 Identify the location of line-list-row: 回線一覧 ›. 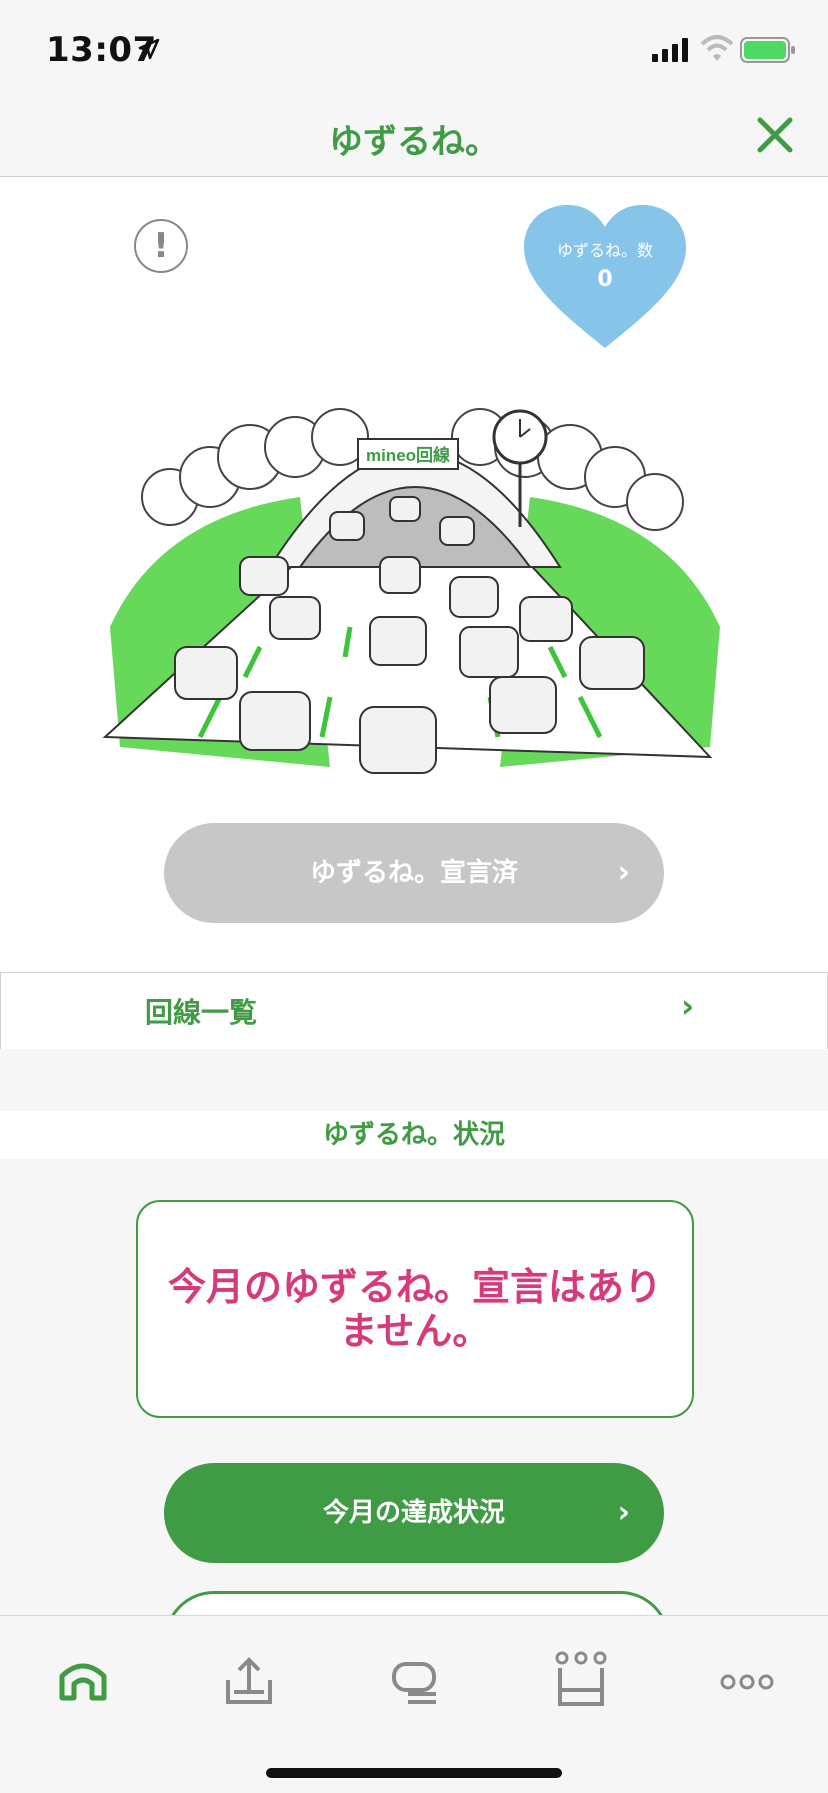
(414, 1011).